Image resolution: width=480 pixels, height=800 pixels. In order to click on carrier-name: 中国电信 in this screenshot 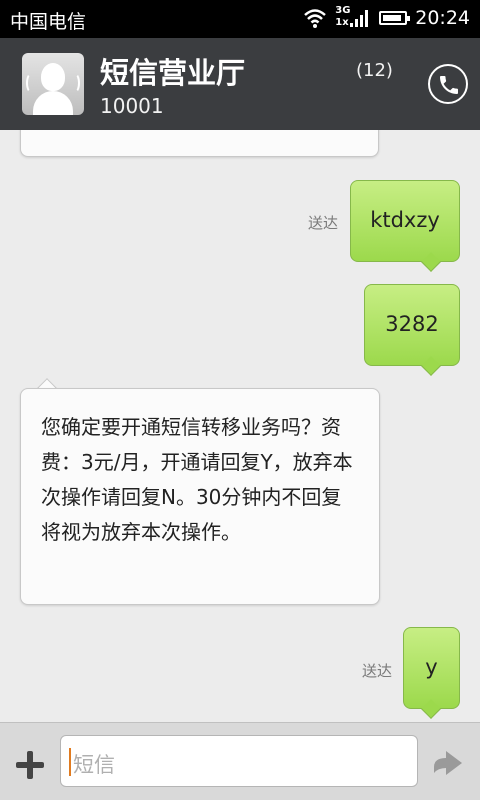, I will do `click(48, 22)`.